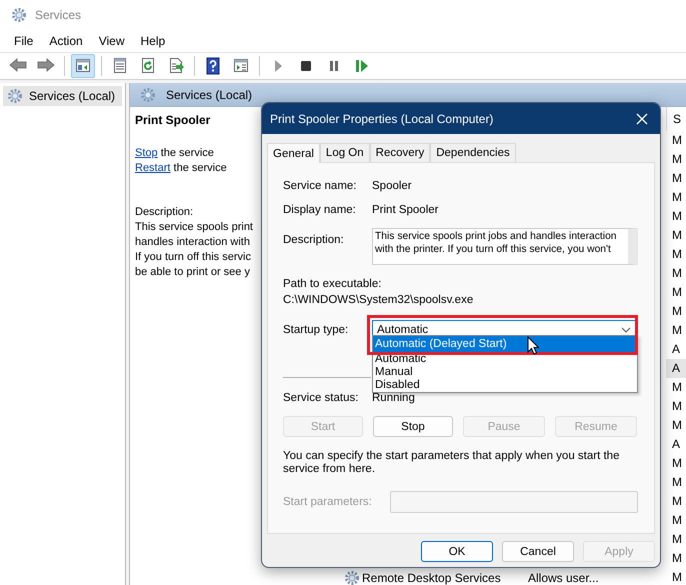 This screenshot has height=585, width=686. Describe the element at coordinates (505, 385) in the screenshot. I see `dropdown-option: Disabled` at that location.